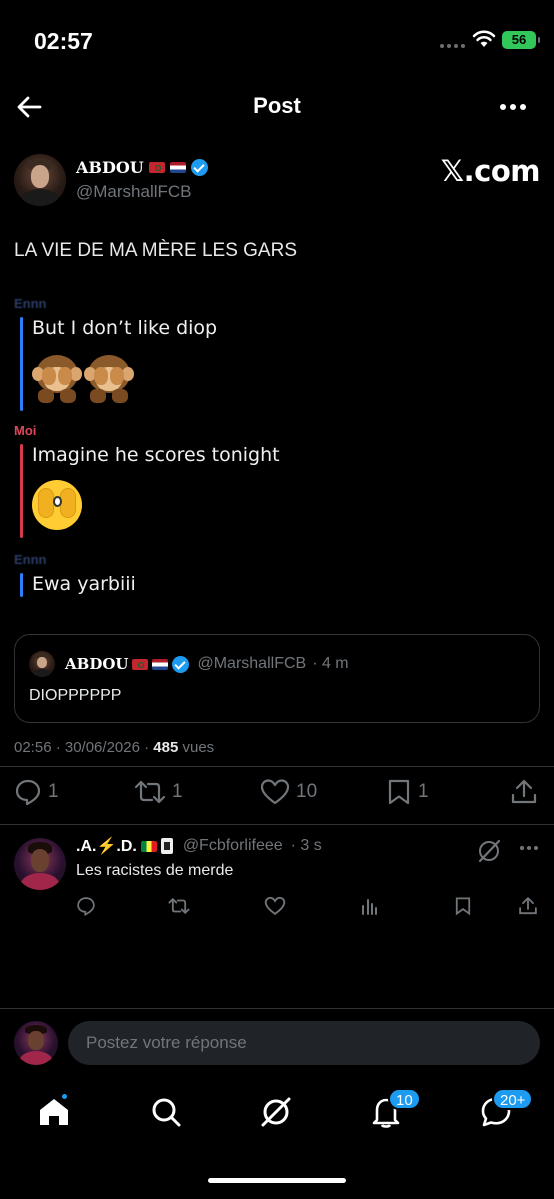  I want to click on more-options-icon, so click(513, 107).